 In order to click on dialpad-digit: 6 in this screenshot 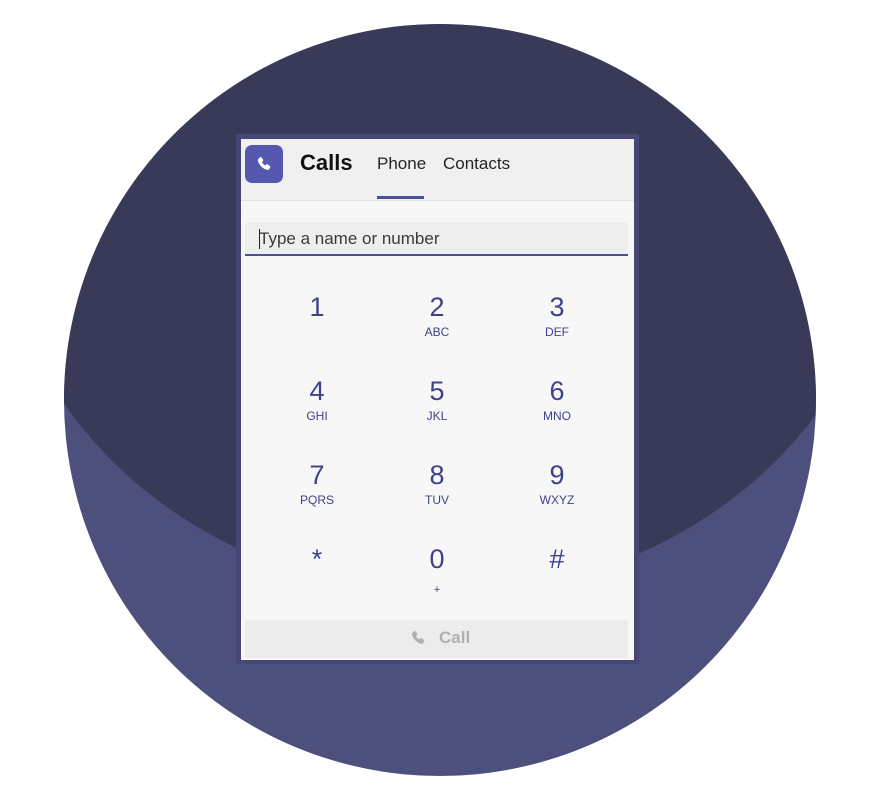, I will do `click(557, 391)`.